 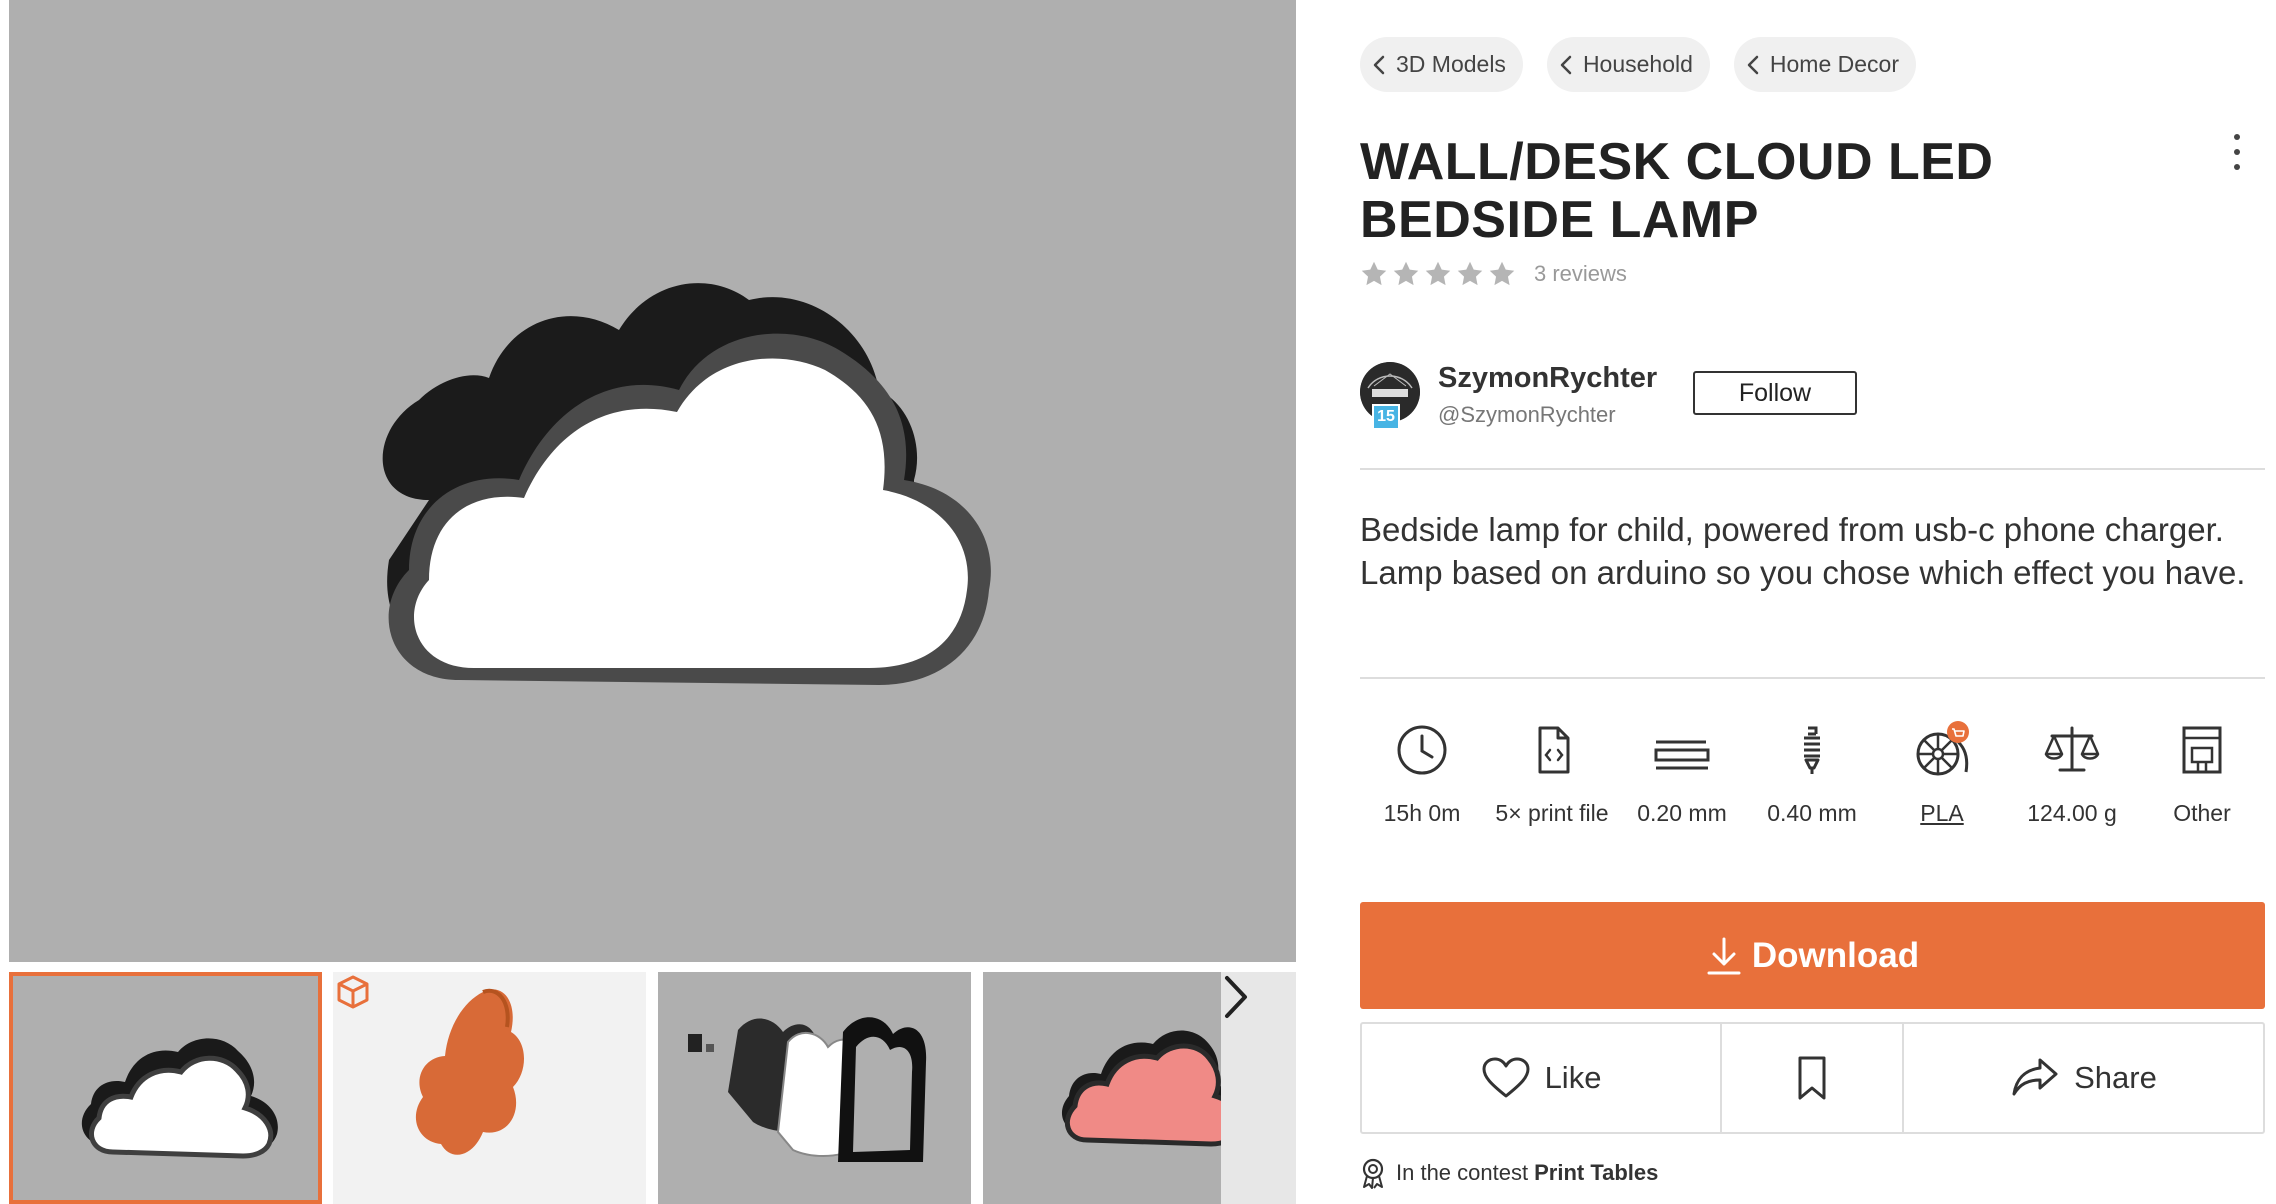 What do you see at coordinates (2202, 813) in the screenshot?
I see `spec-label: Other` at bounding box center [2202, 813].